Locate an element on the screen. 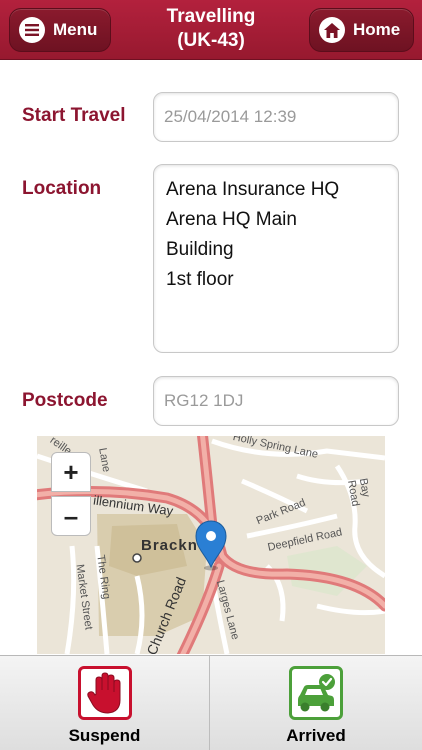 Image resolution: width=422 pixels, height=750 pixels. postcode-field: RG12 1DJ is located at coordinates (276, 401).